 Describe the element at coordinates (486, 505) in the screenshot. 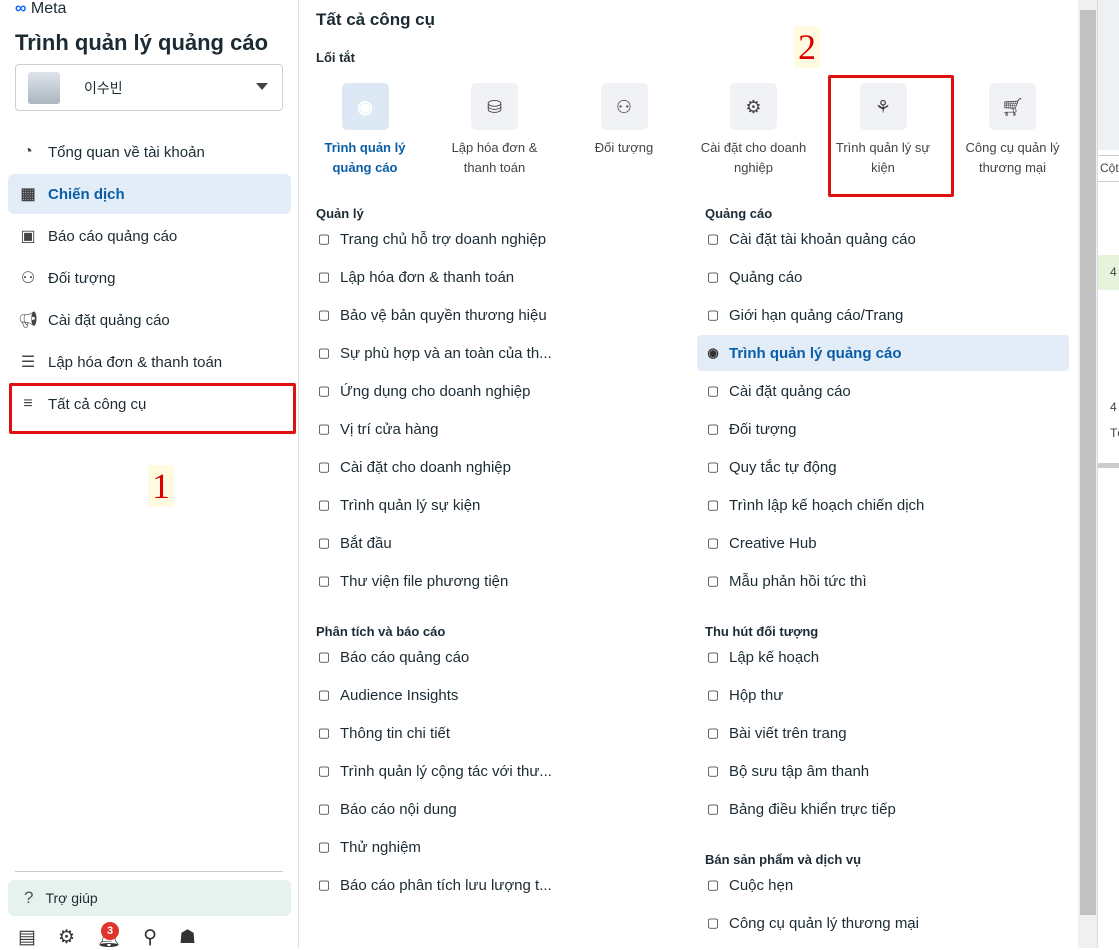

I see `tool-item: ▢ Trình quản lý sự kiện` at that location.